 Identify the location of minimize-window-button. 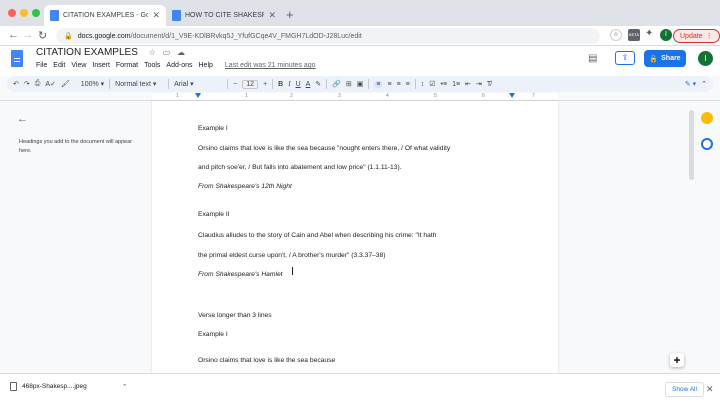
(24, 13).